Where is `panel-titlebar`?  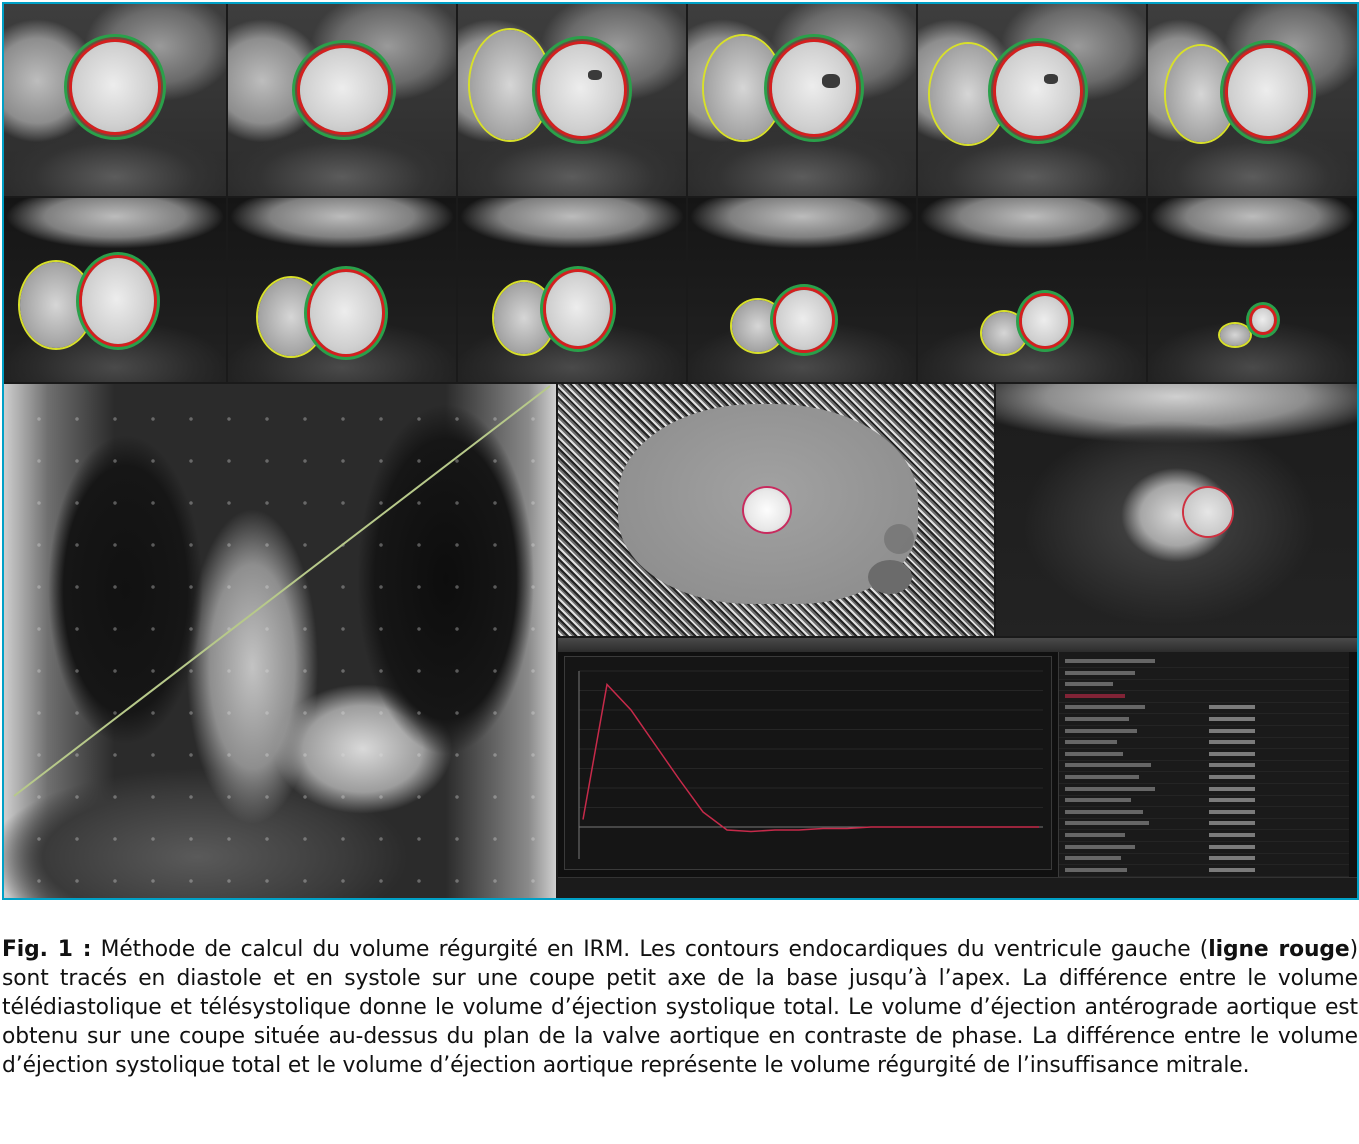 panel-titlebar is located at coordinates (957, 645).